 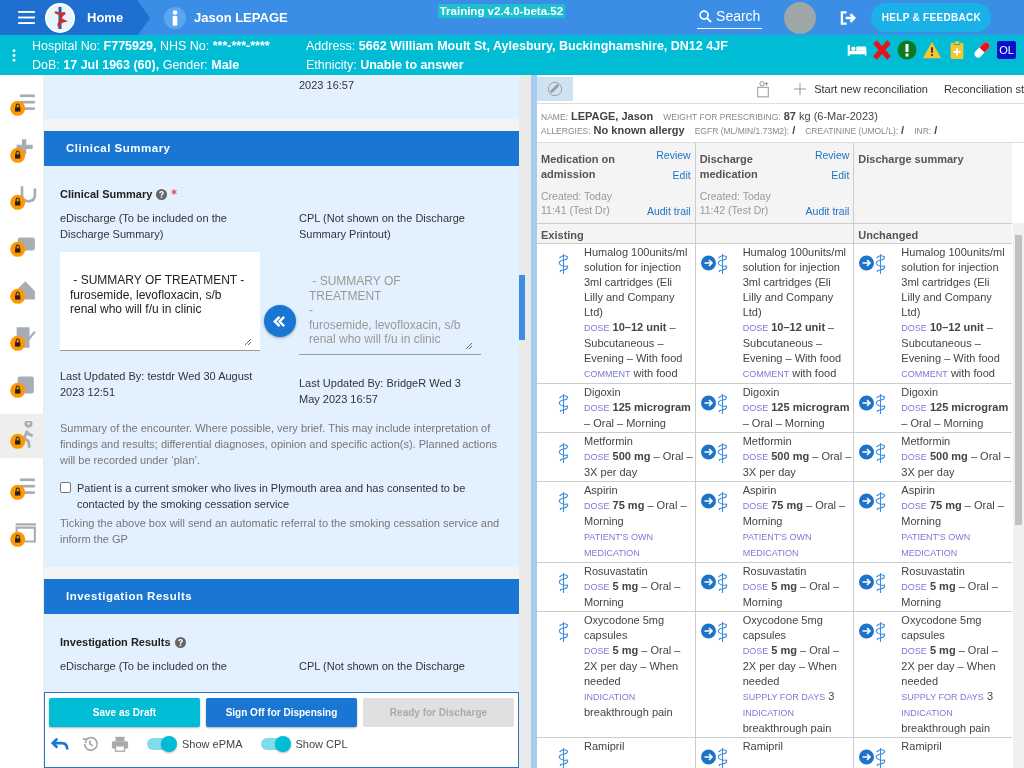 What do you see at coordinates (730, 17) in the screenshot?
I see `search-button: Search` at bounding box center [730, 17].